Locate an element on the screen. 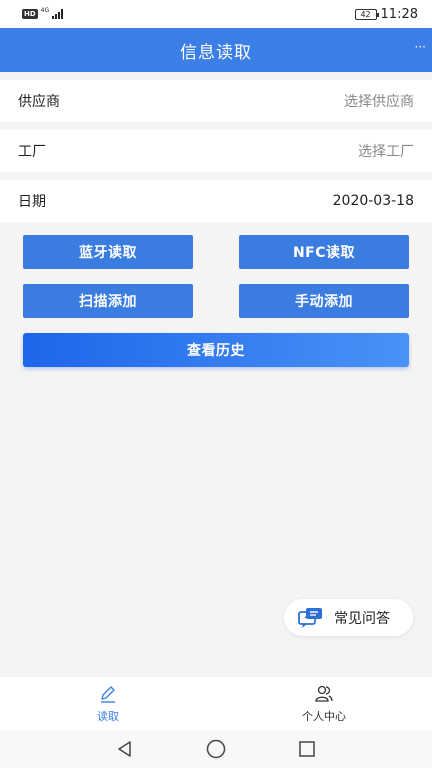  bottom-tab-bar: 读取 个人中心 is located at coordinates (216, 703).